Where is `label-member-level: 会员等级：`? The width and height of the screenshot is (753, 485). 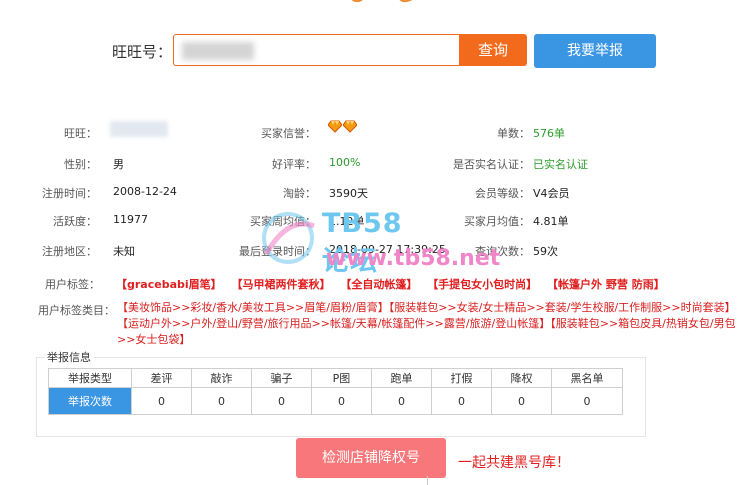 label-member-level: 会员等级： is located at coordinates (502, 193).